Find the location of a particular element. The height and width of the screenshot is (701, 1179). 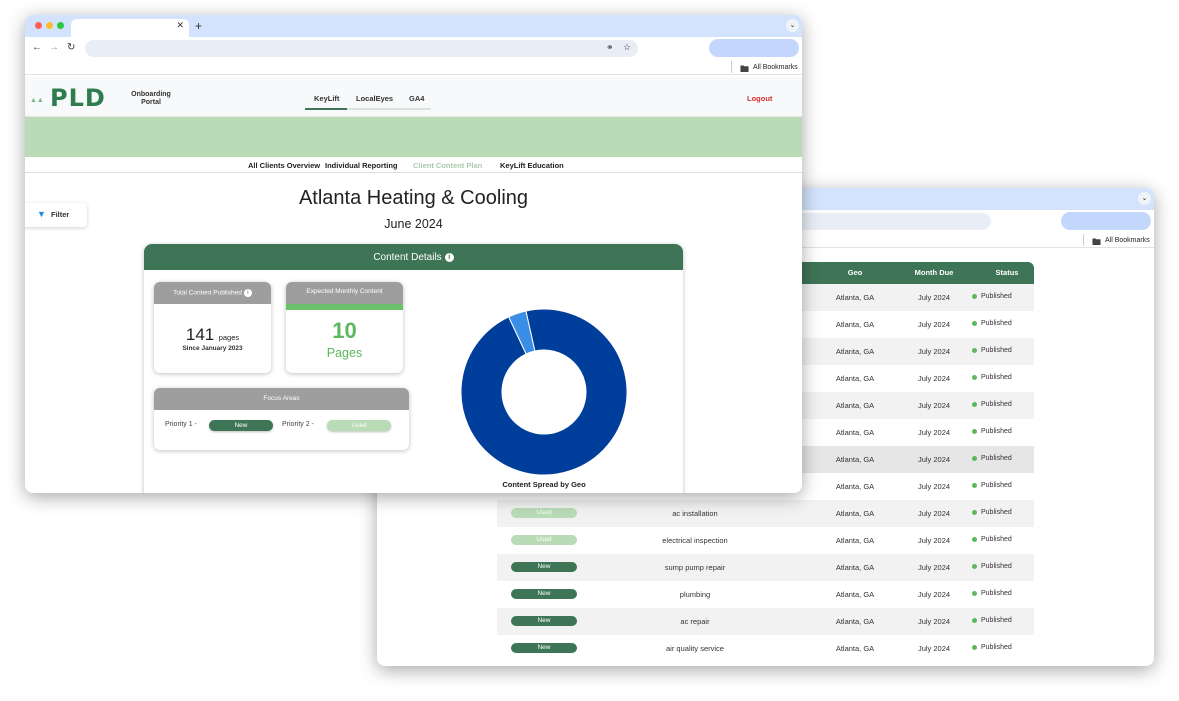

tab-ga4: GA4 is located at coordinates (416, 98).